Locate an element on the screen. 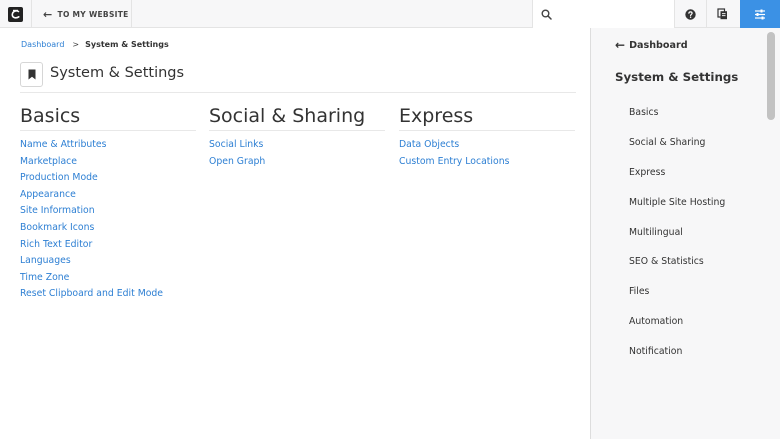 Image resolution: width=780 pixels, height=439 pixels. breadcrumb-current: System & Settings is located at coordinates (127, 44).